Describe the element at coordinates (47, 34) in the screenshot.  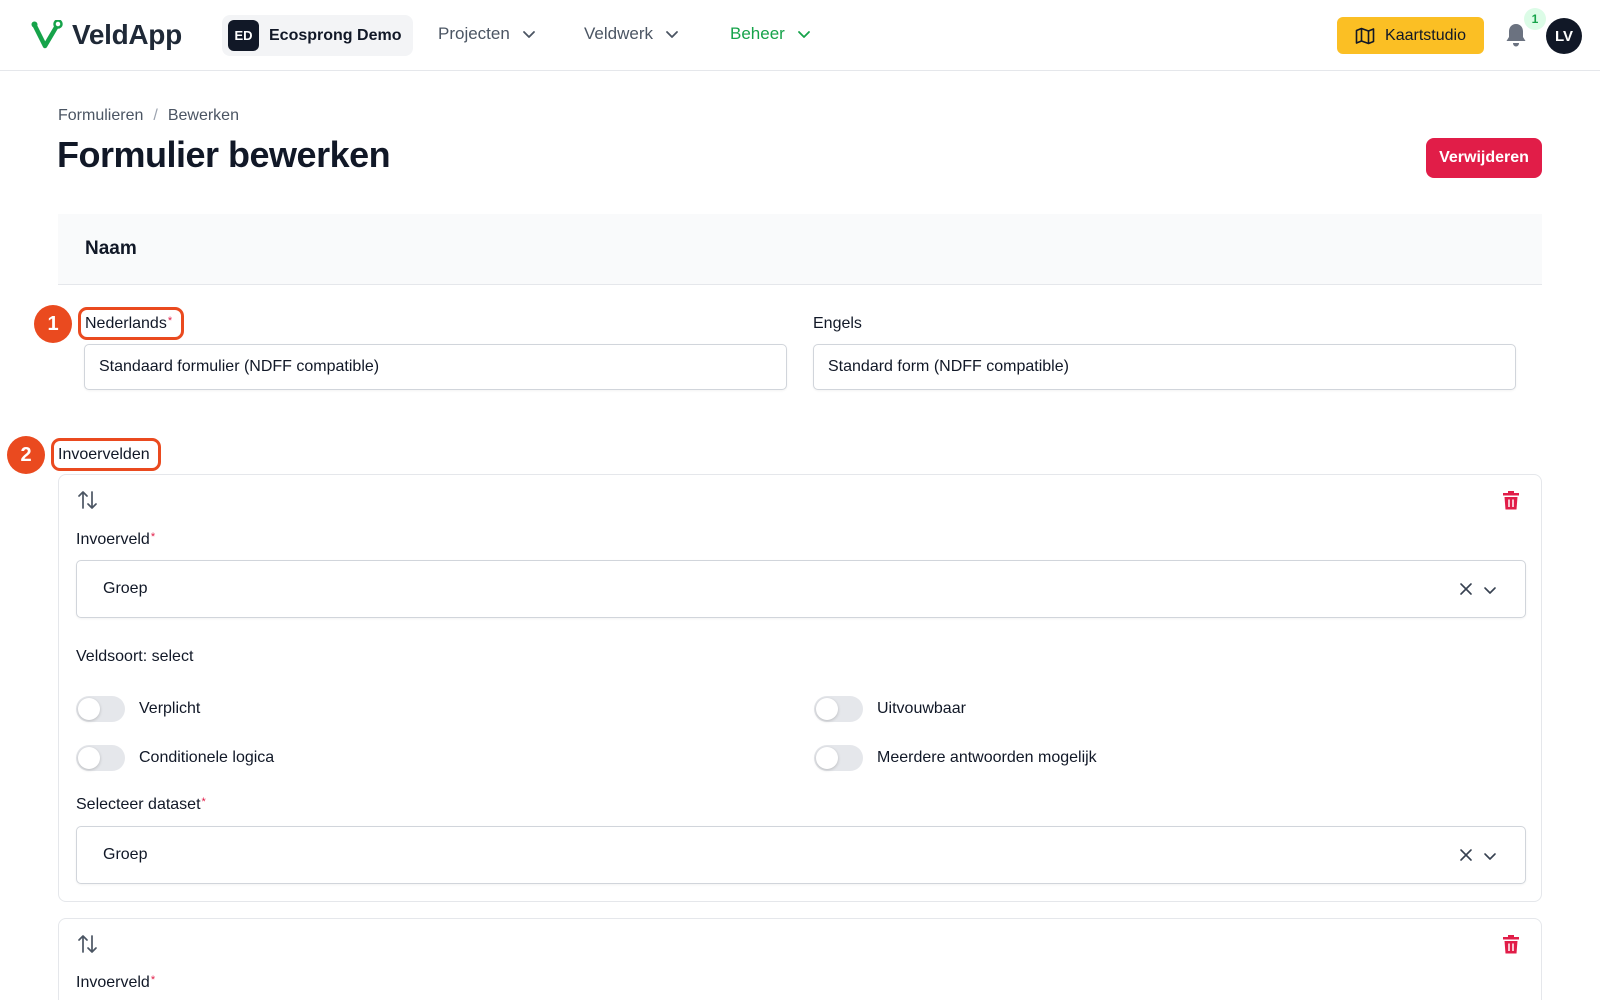
I see `veldapp-logo-icon` at that location.